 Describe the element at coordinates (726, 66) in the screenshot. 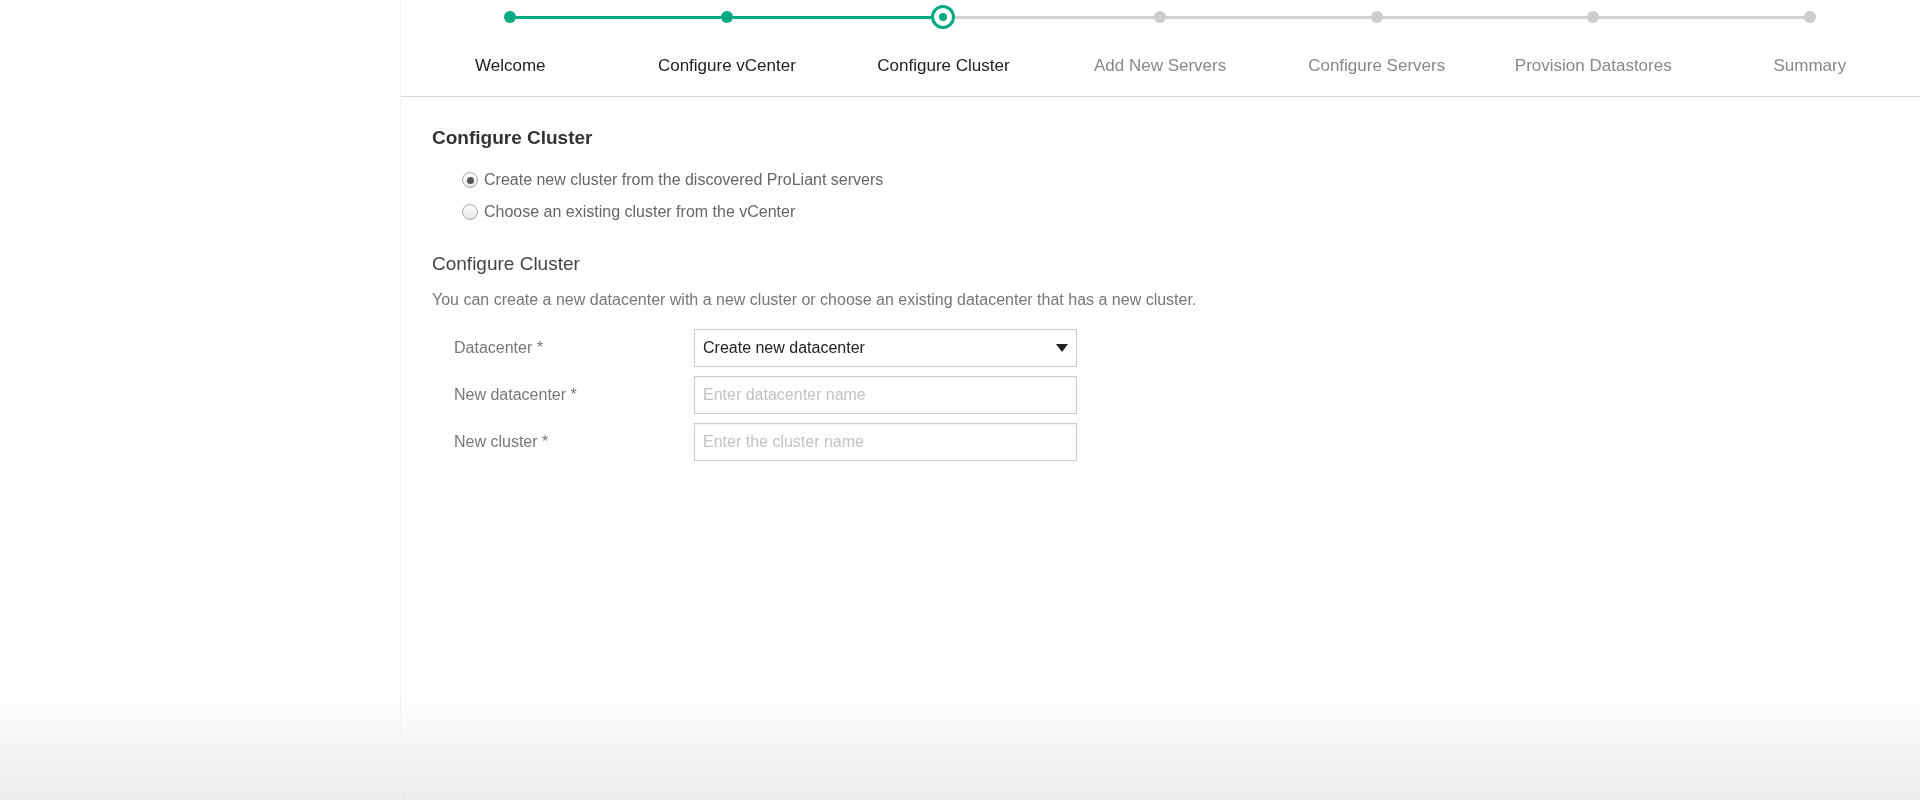

I see `step-label: Configure vCenter` at that location.